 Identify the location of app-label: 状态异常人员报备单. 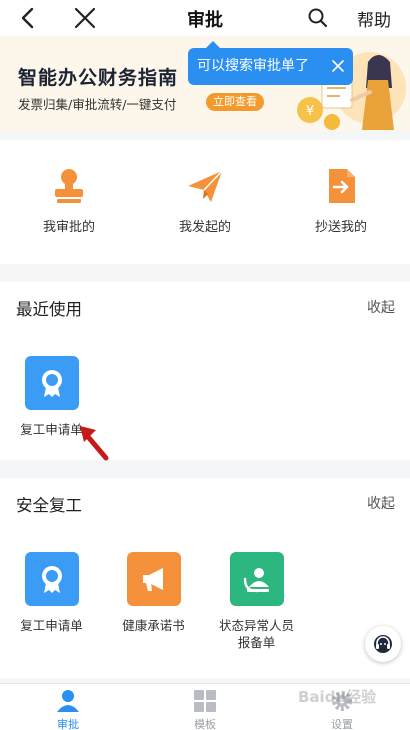
(256, 634).